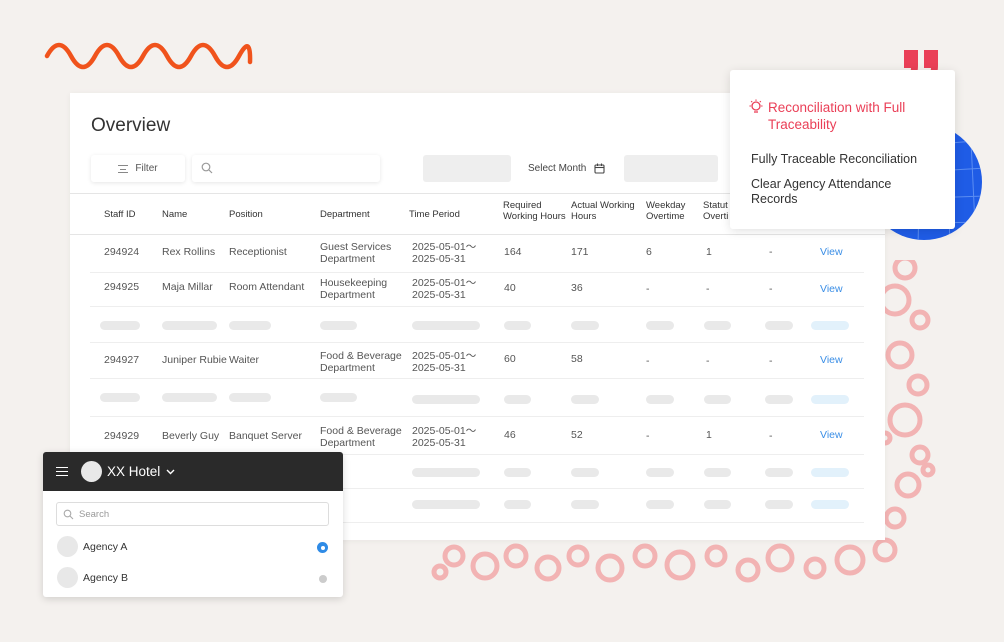 Image resolution: width=1004 pixels, height=642 pixels. Describe the element at coordinates (122, 436) in the screenshot. I see `staff-id: 294929` at that location.